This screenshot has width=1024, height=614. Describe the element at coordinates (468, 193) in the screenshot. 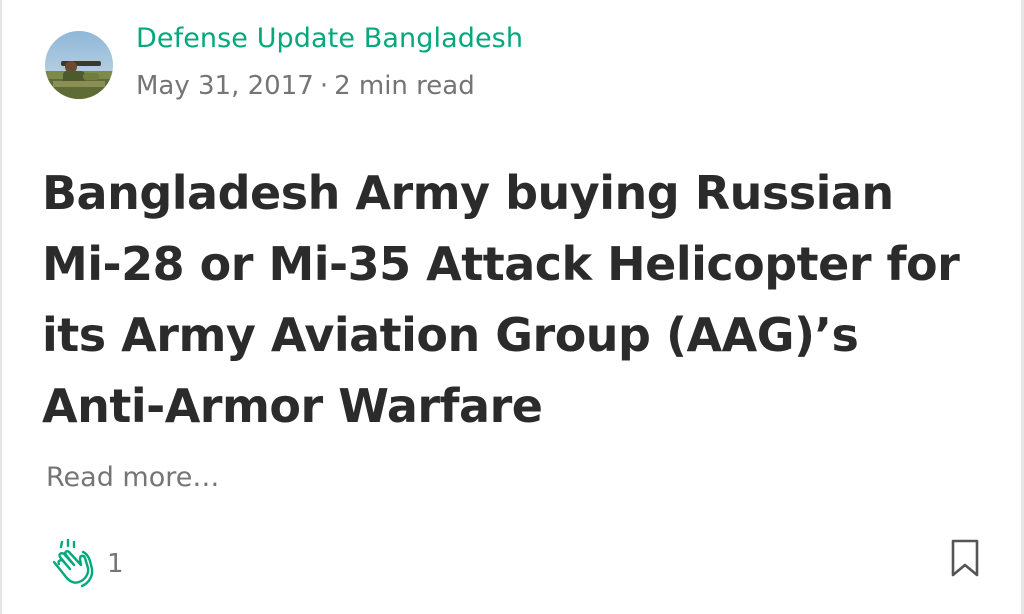

I see `post-title-line: Bangladesh Army buying Russian` at that location.